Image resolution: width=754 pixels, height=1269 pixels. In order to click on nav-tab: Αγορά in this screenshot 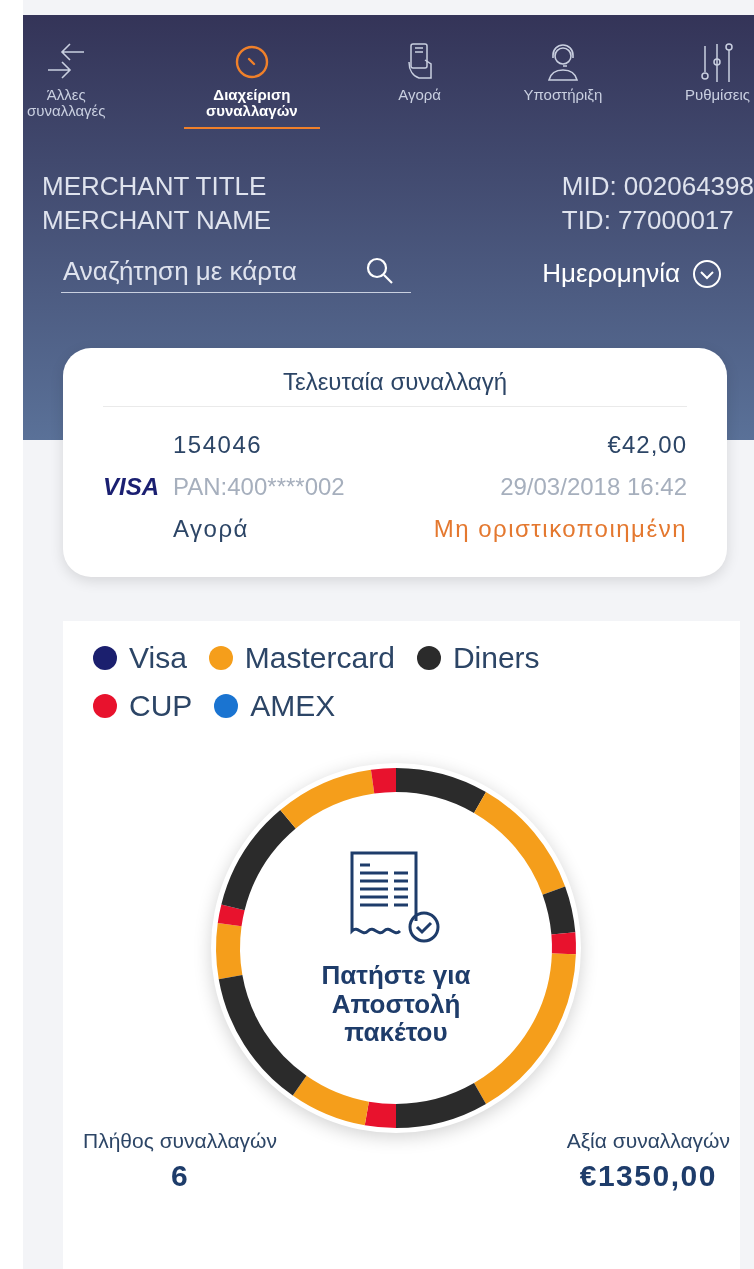, I will do `click(419, 85)`.